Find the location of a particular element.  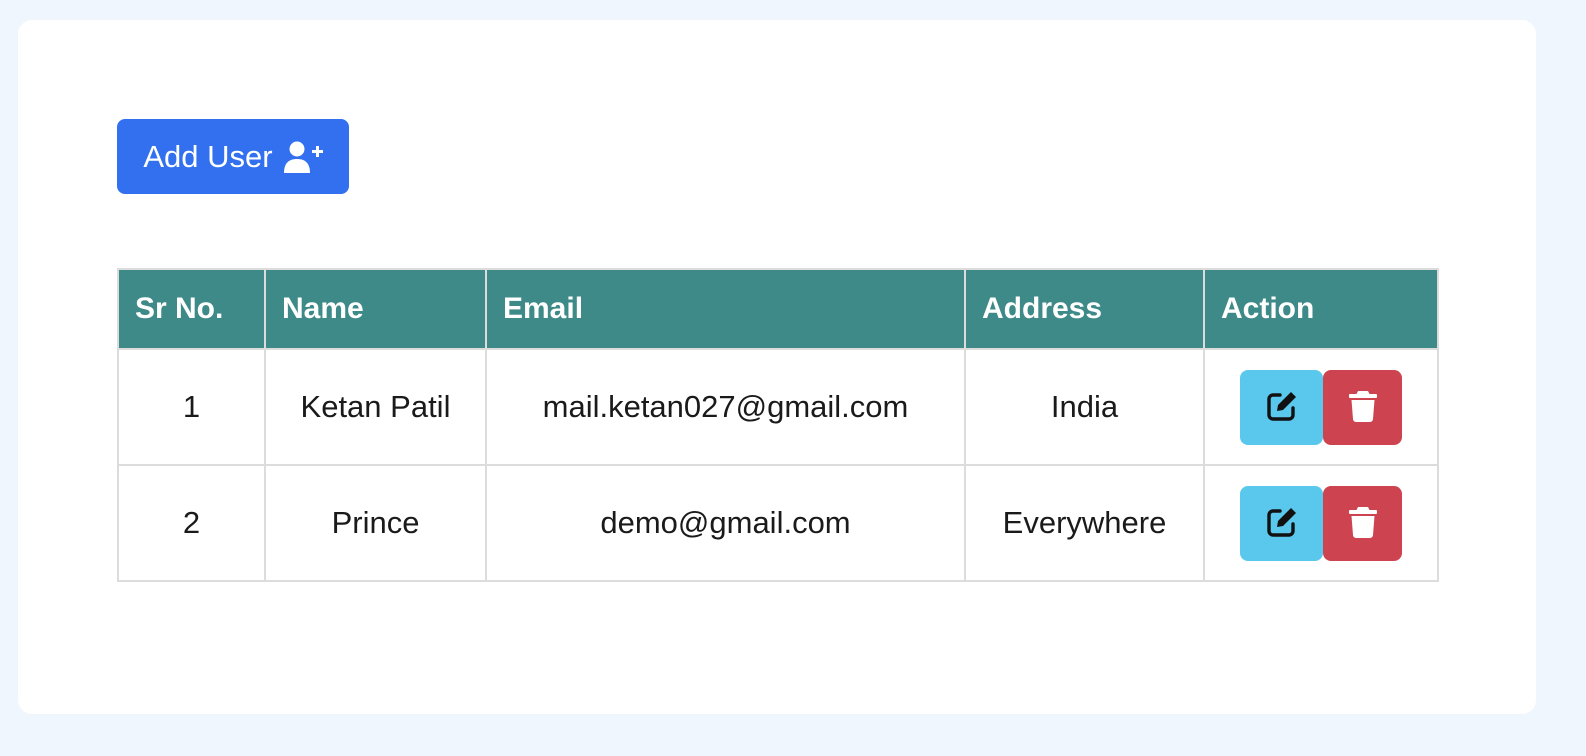

column-header-sr-no: Sr No. is located at coordinates (191, 309).